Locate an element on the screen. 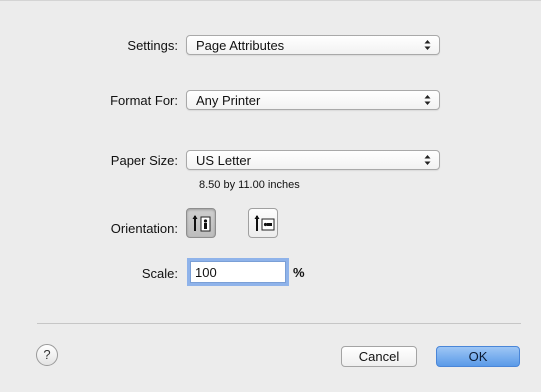 The width and height of the screenshot is (541, 392). paper-size-popup: US Letter is located at coordinates (313, 160).